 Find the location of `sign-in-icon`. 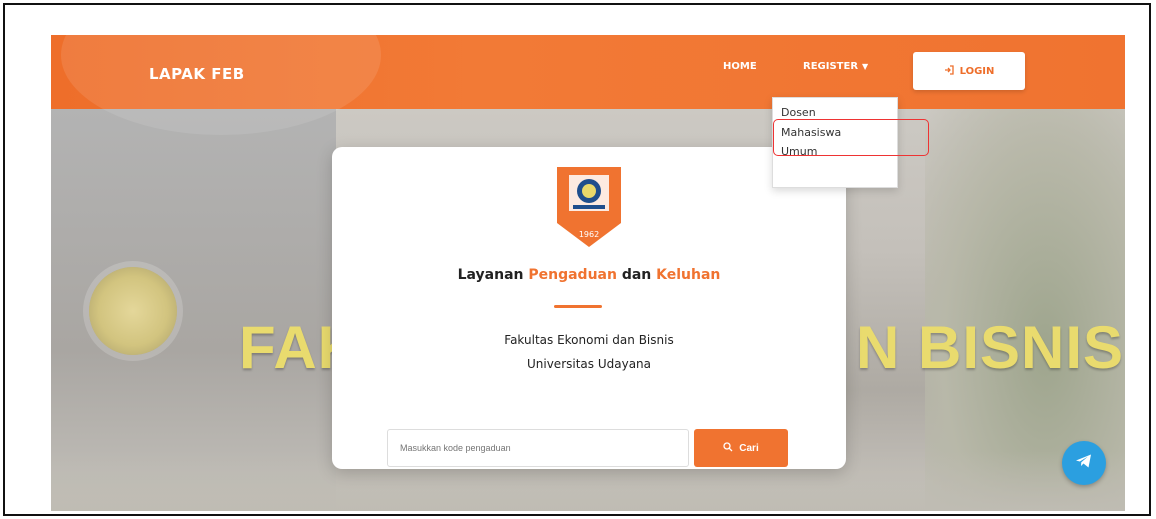

sign-in-icon is located at coordinates (949, 71).